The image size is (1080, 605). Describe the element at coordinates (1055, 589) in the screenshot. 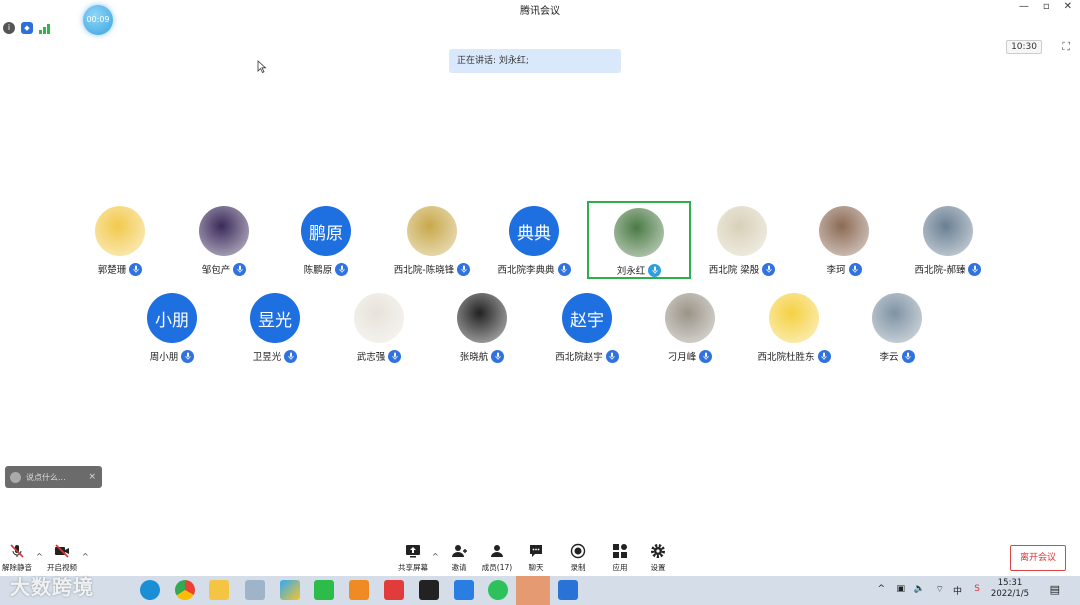

I see `notification-icon: ▤` at that location.